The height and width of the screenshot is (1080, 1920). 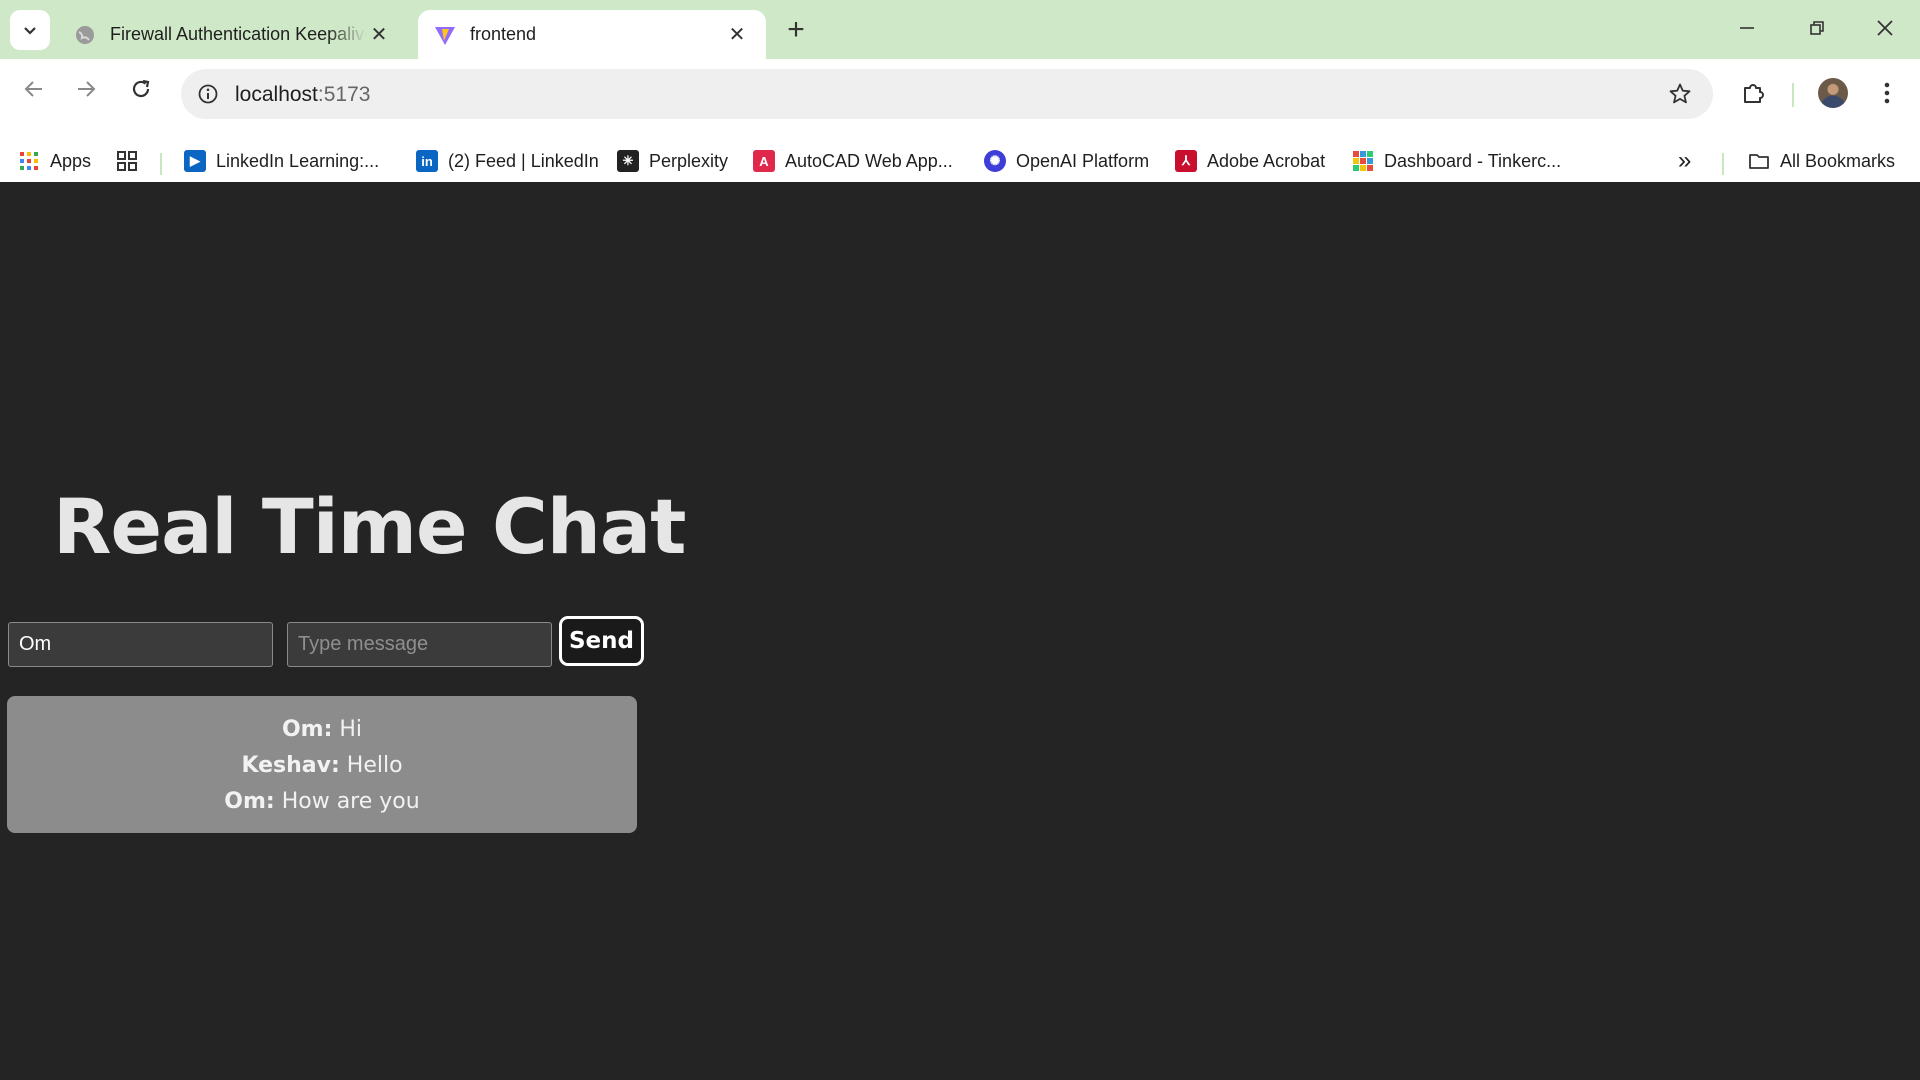 I want to click on bookmark-label: Adobe Acrobat, so click(x=1266, y=160).